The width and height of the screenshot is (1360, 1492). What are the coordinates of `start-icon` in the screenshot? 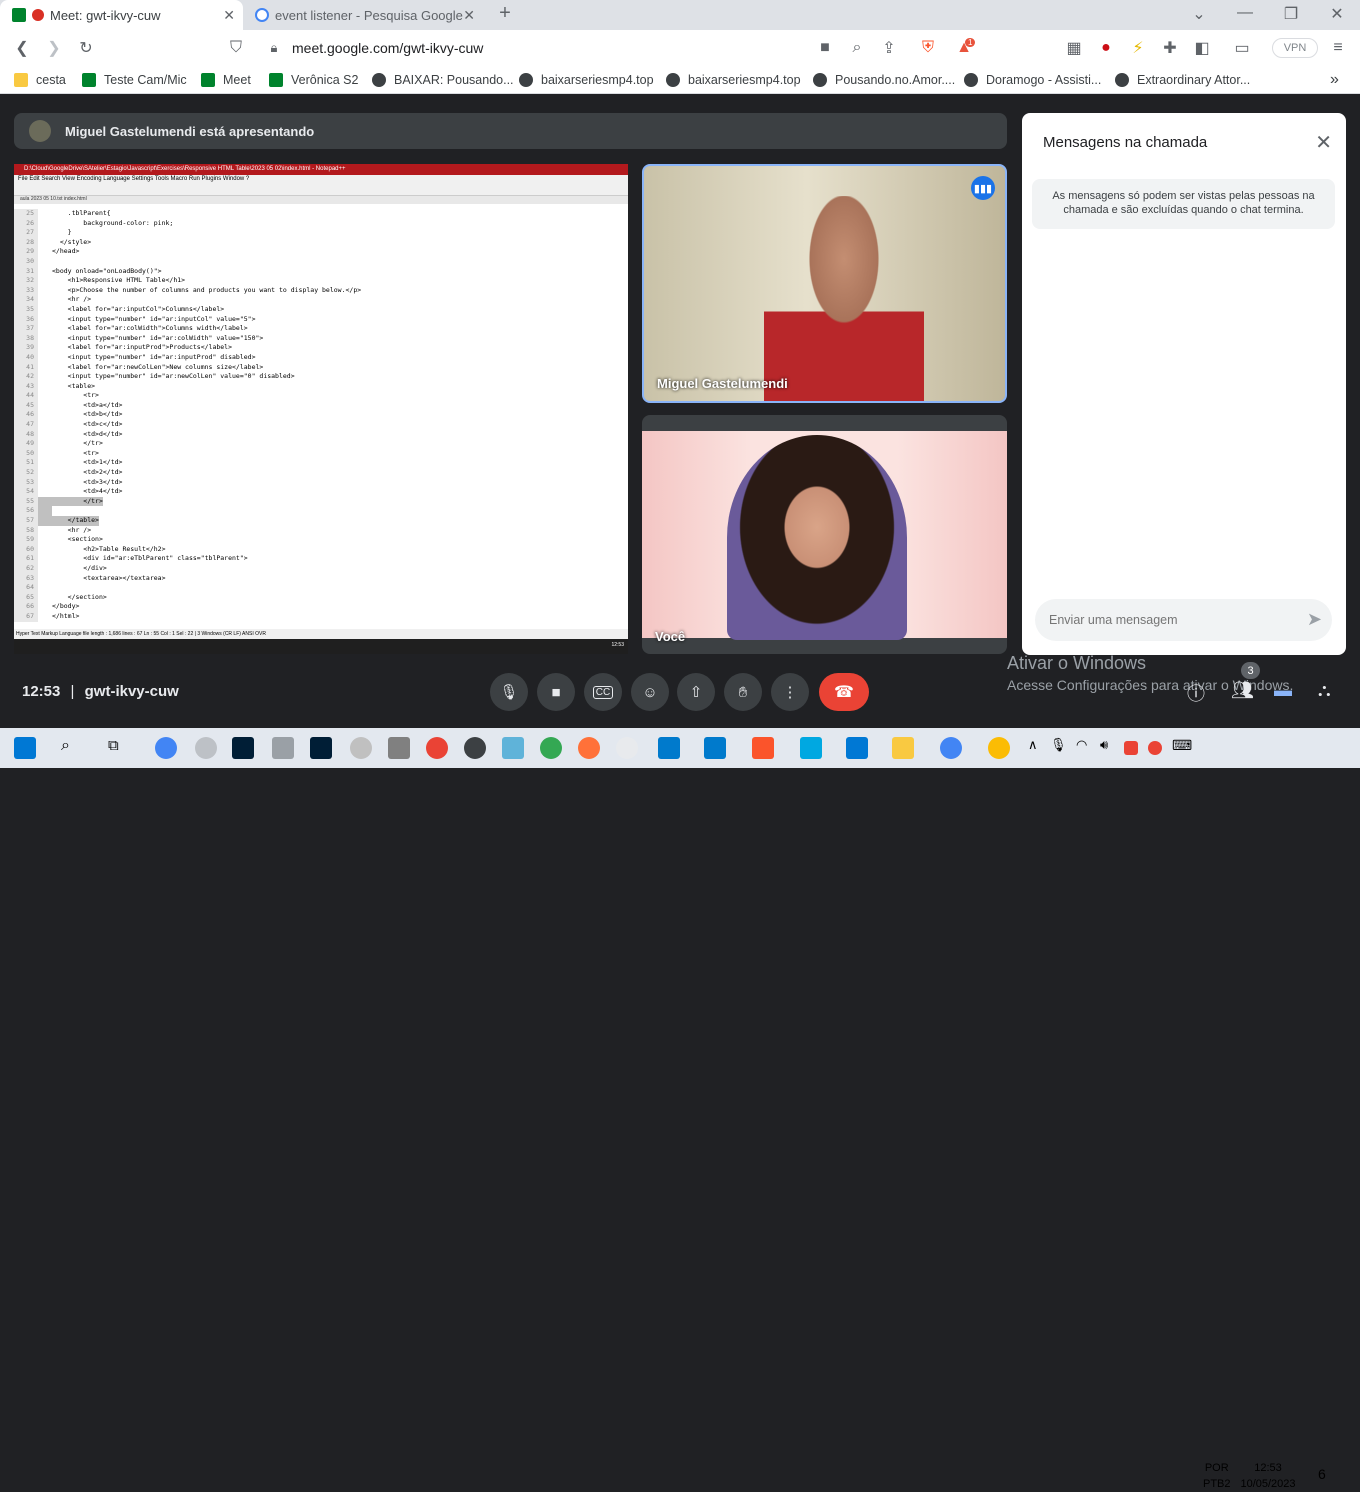 It's located at (25, 748).